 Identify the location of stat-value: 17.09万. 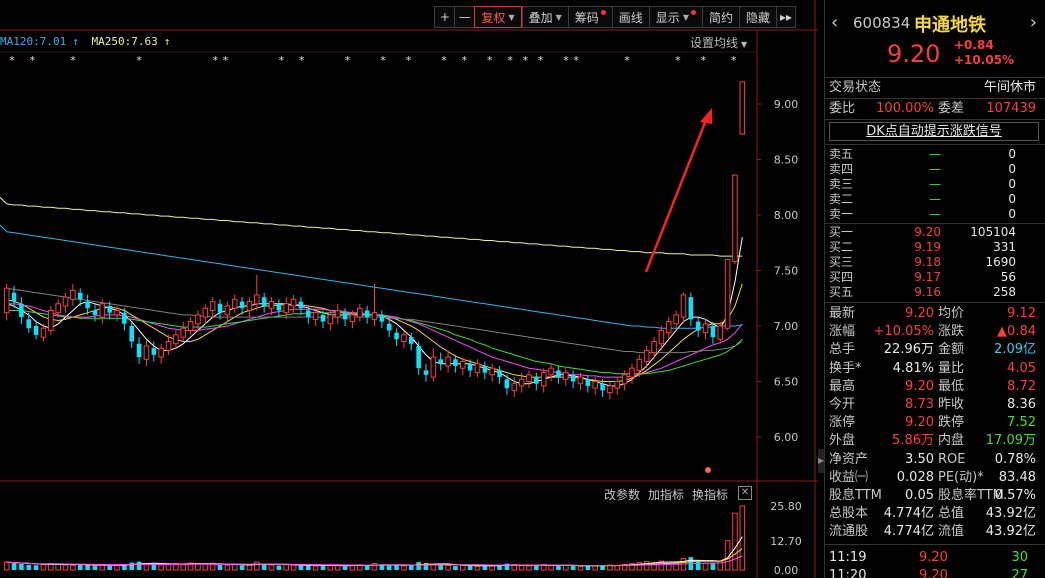
(1010, 441).